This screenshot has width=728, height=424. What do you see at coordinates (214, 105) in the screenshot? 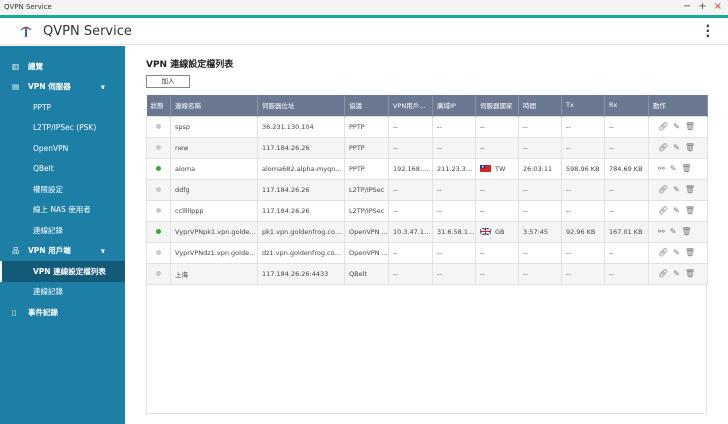
I see `column-header: 連線名稱` at bounding box center [214, 105].